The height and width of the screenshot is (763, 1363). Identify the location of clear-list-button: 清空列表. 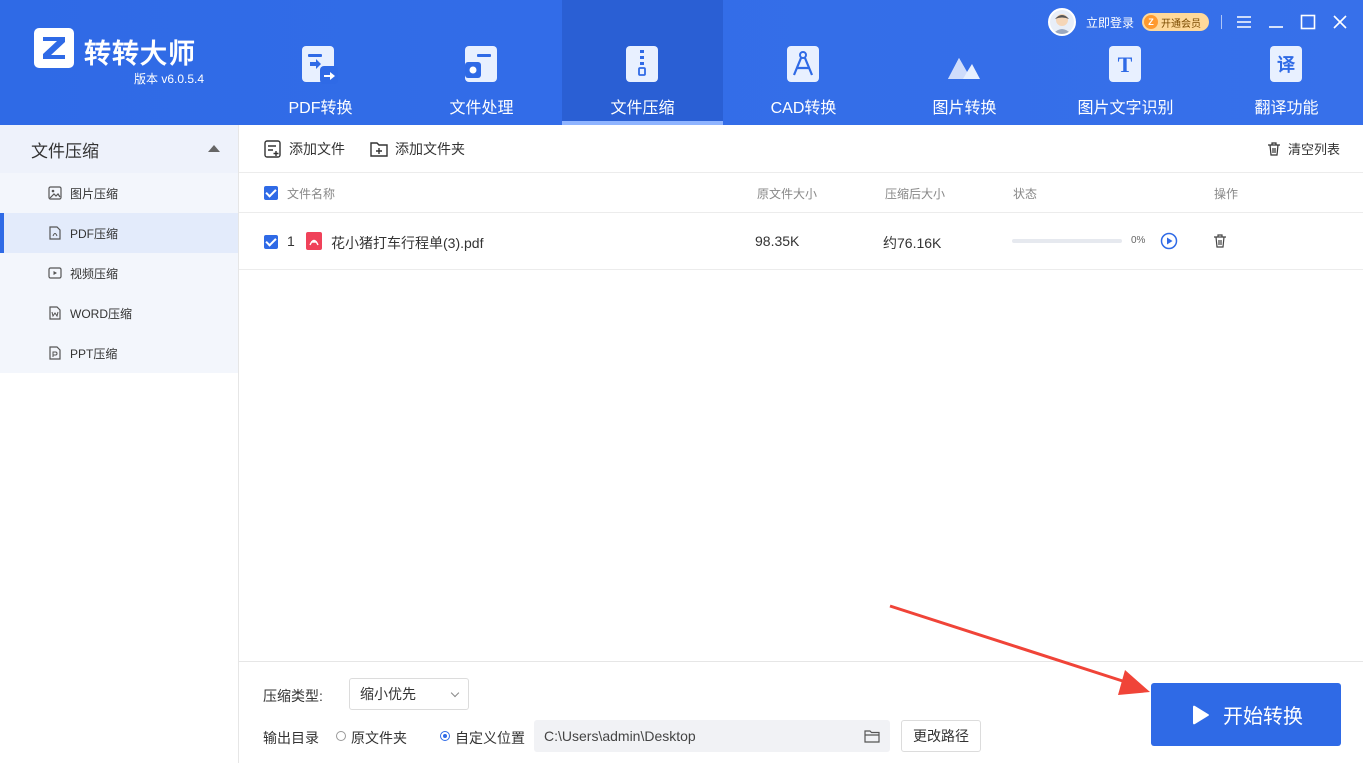
(1303, 148).